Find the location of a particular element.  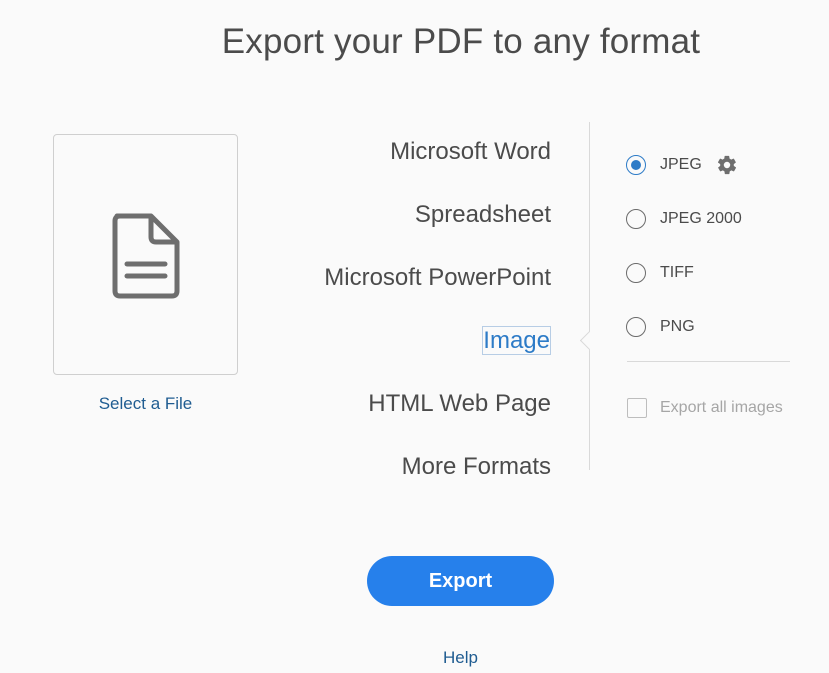

radio-png: PNG is located at coordinates (711, 327).